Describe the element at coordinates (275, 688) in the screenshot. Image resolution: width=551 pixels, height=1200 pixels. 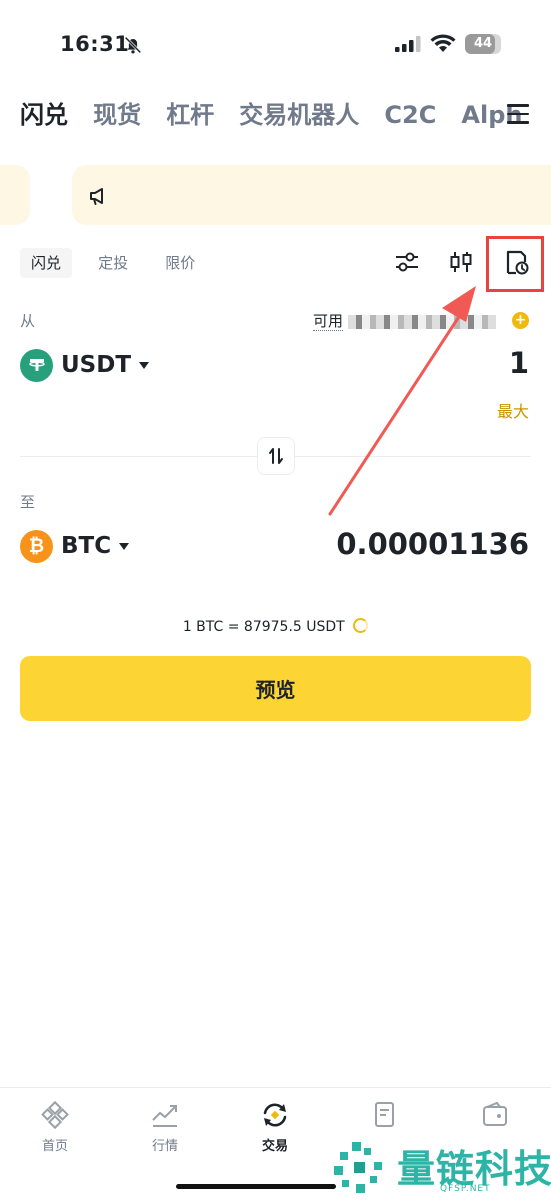
I see `preview-button: 预览` at that location.